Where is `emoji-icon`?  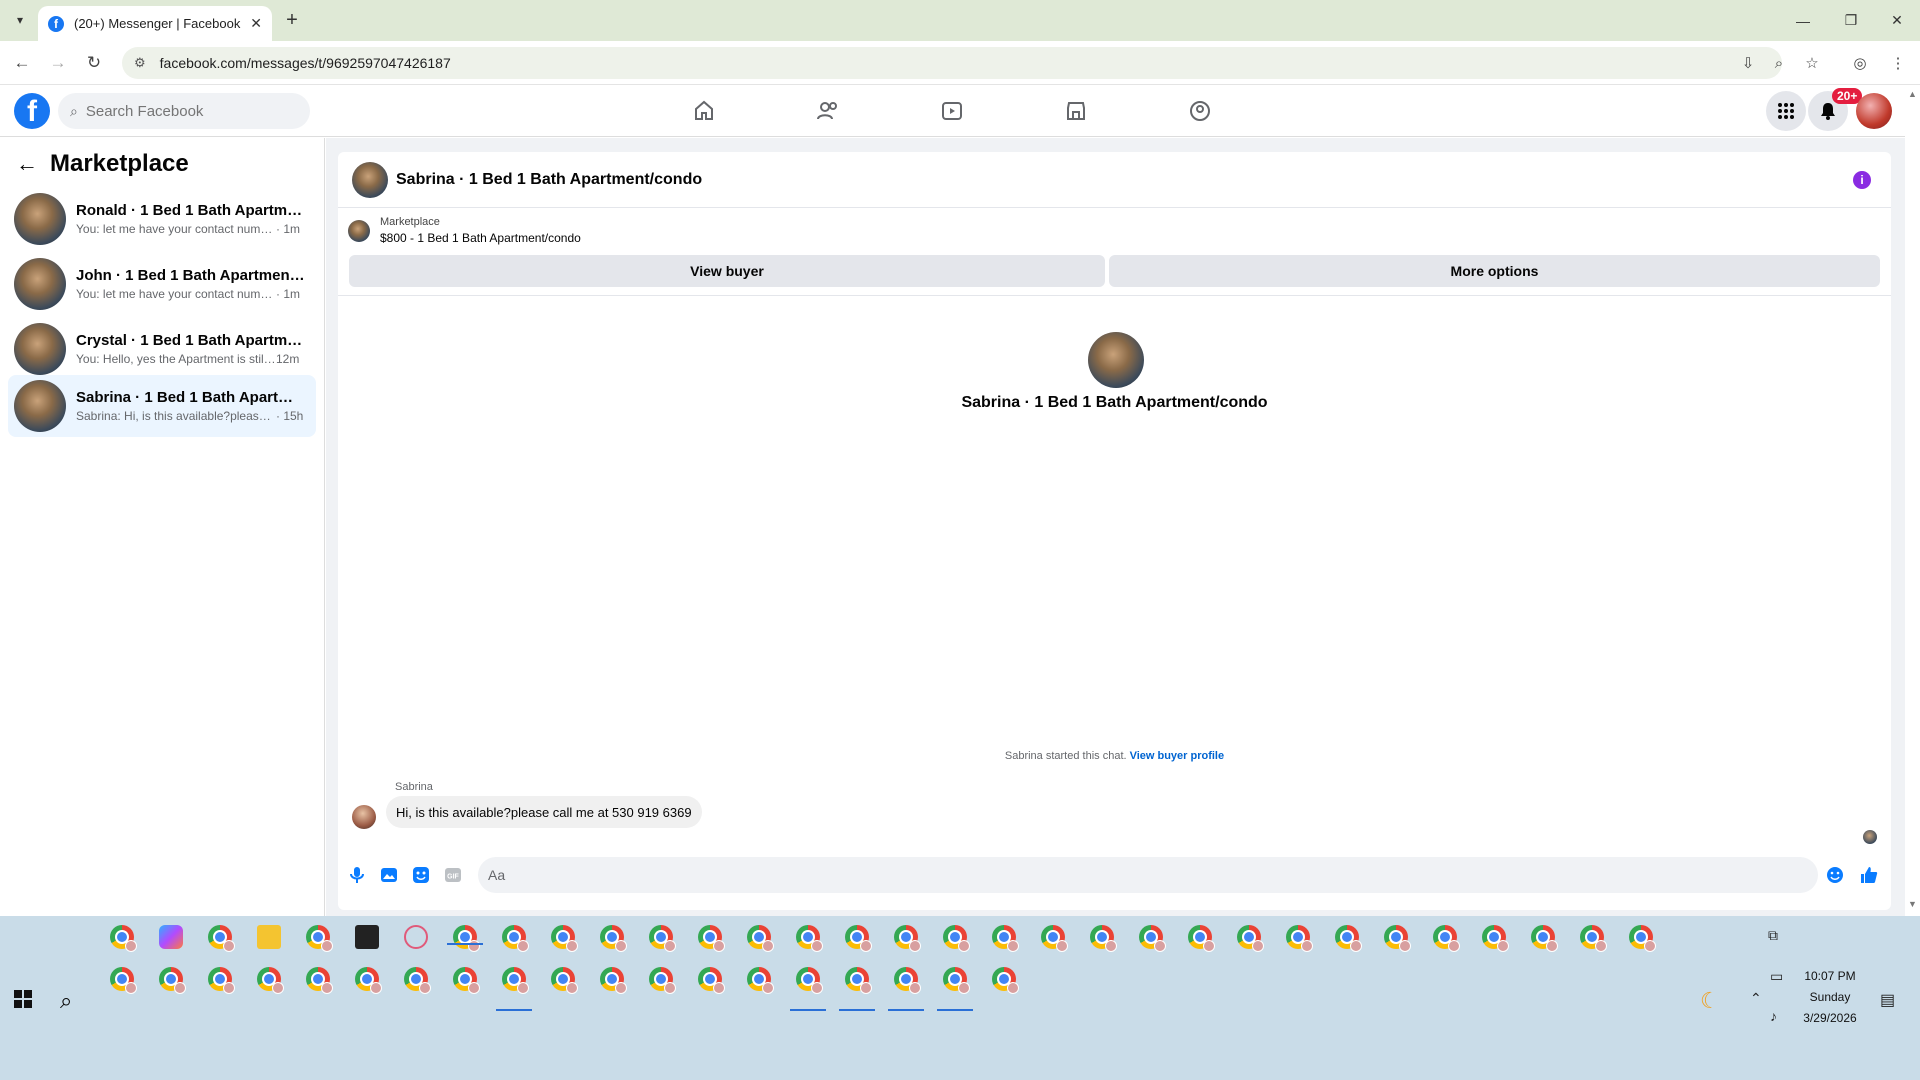
emoji-icon is located at coordinates (1835, 875).